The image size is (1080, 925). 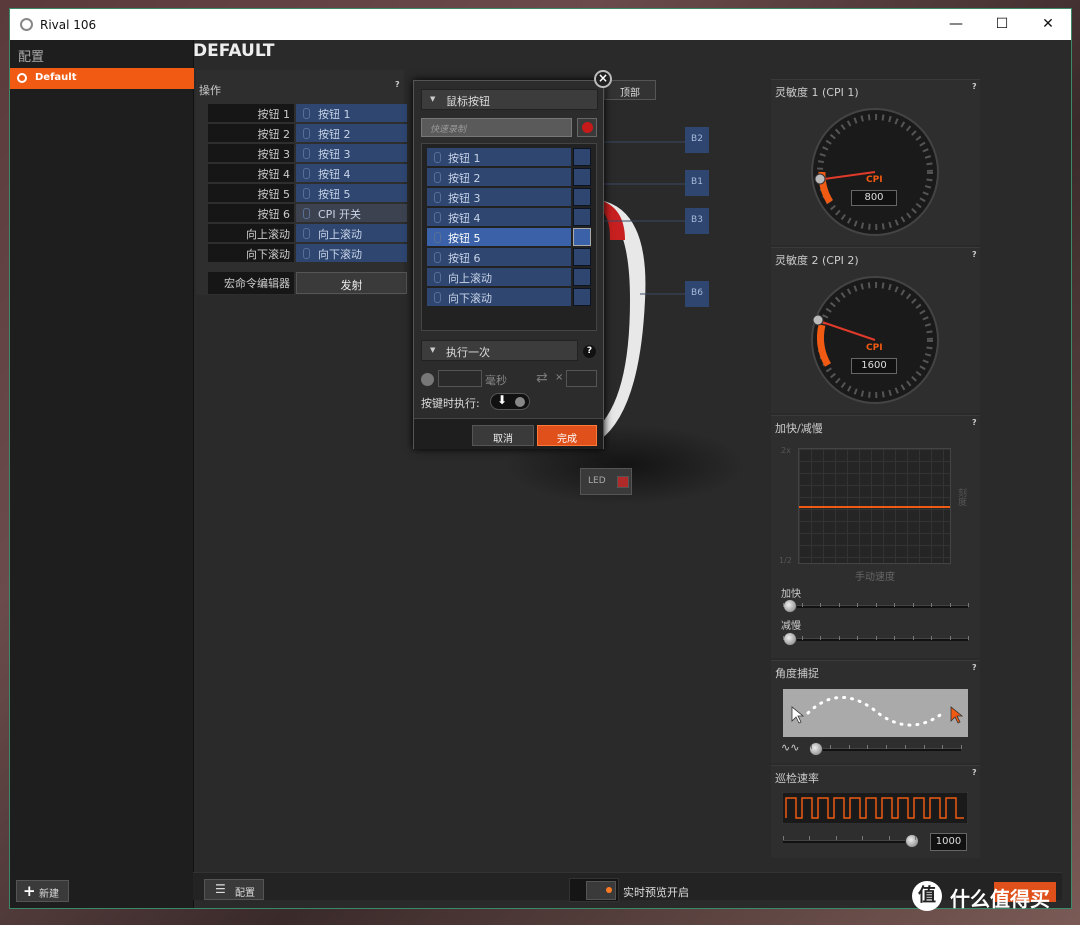 What do you see at coordinates (589, 351) in the screenshot?
I see `execute-help-icon: ?` at bounding box center [589, 351].